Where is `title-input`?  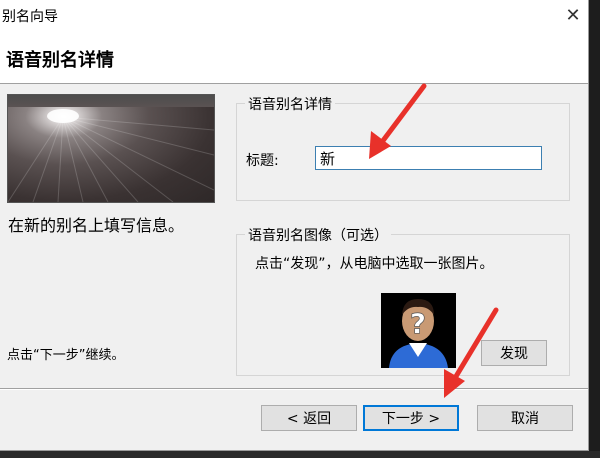
title-input is located at coordinates (428, 158).